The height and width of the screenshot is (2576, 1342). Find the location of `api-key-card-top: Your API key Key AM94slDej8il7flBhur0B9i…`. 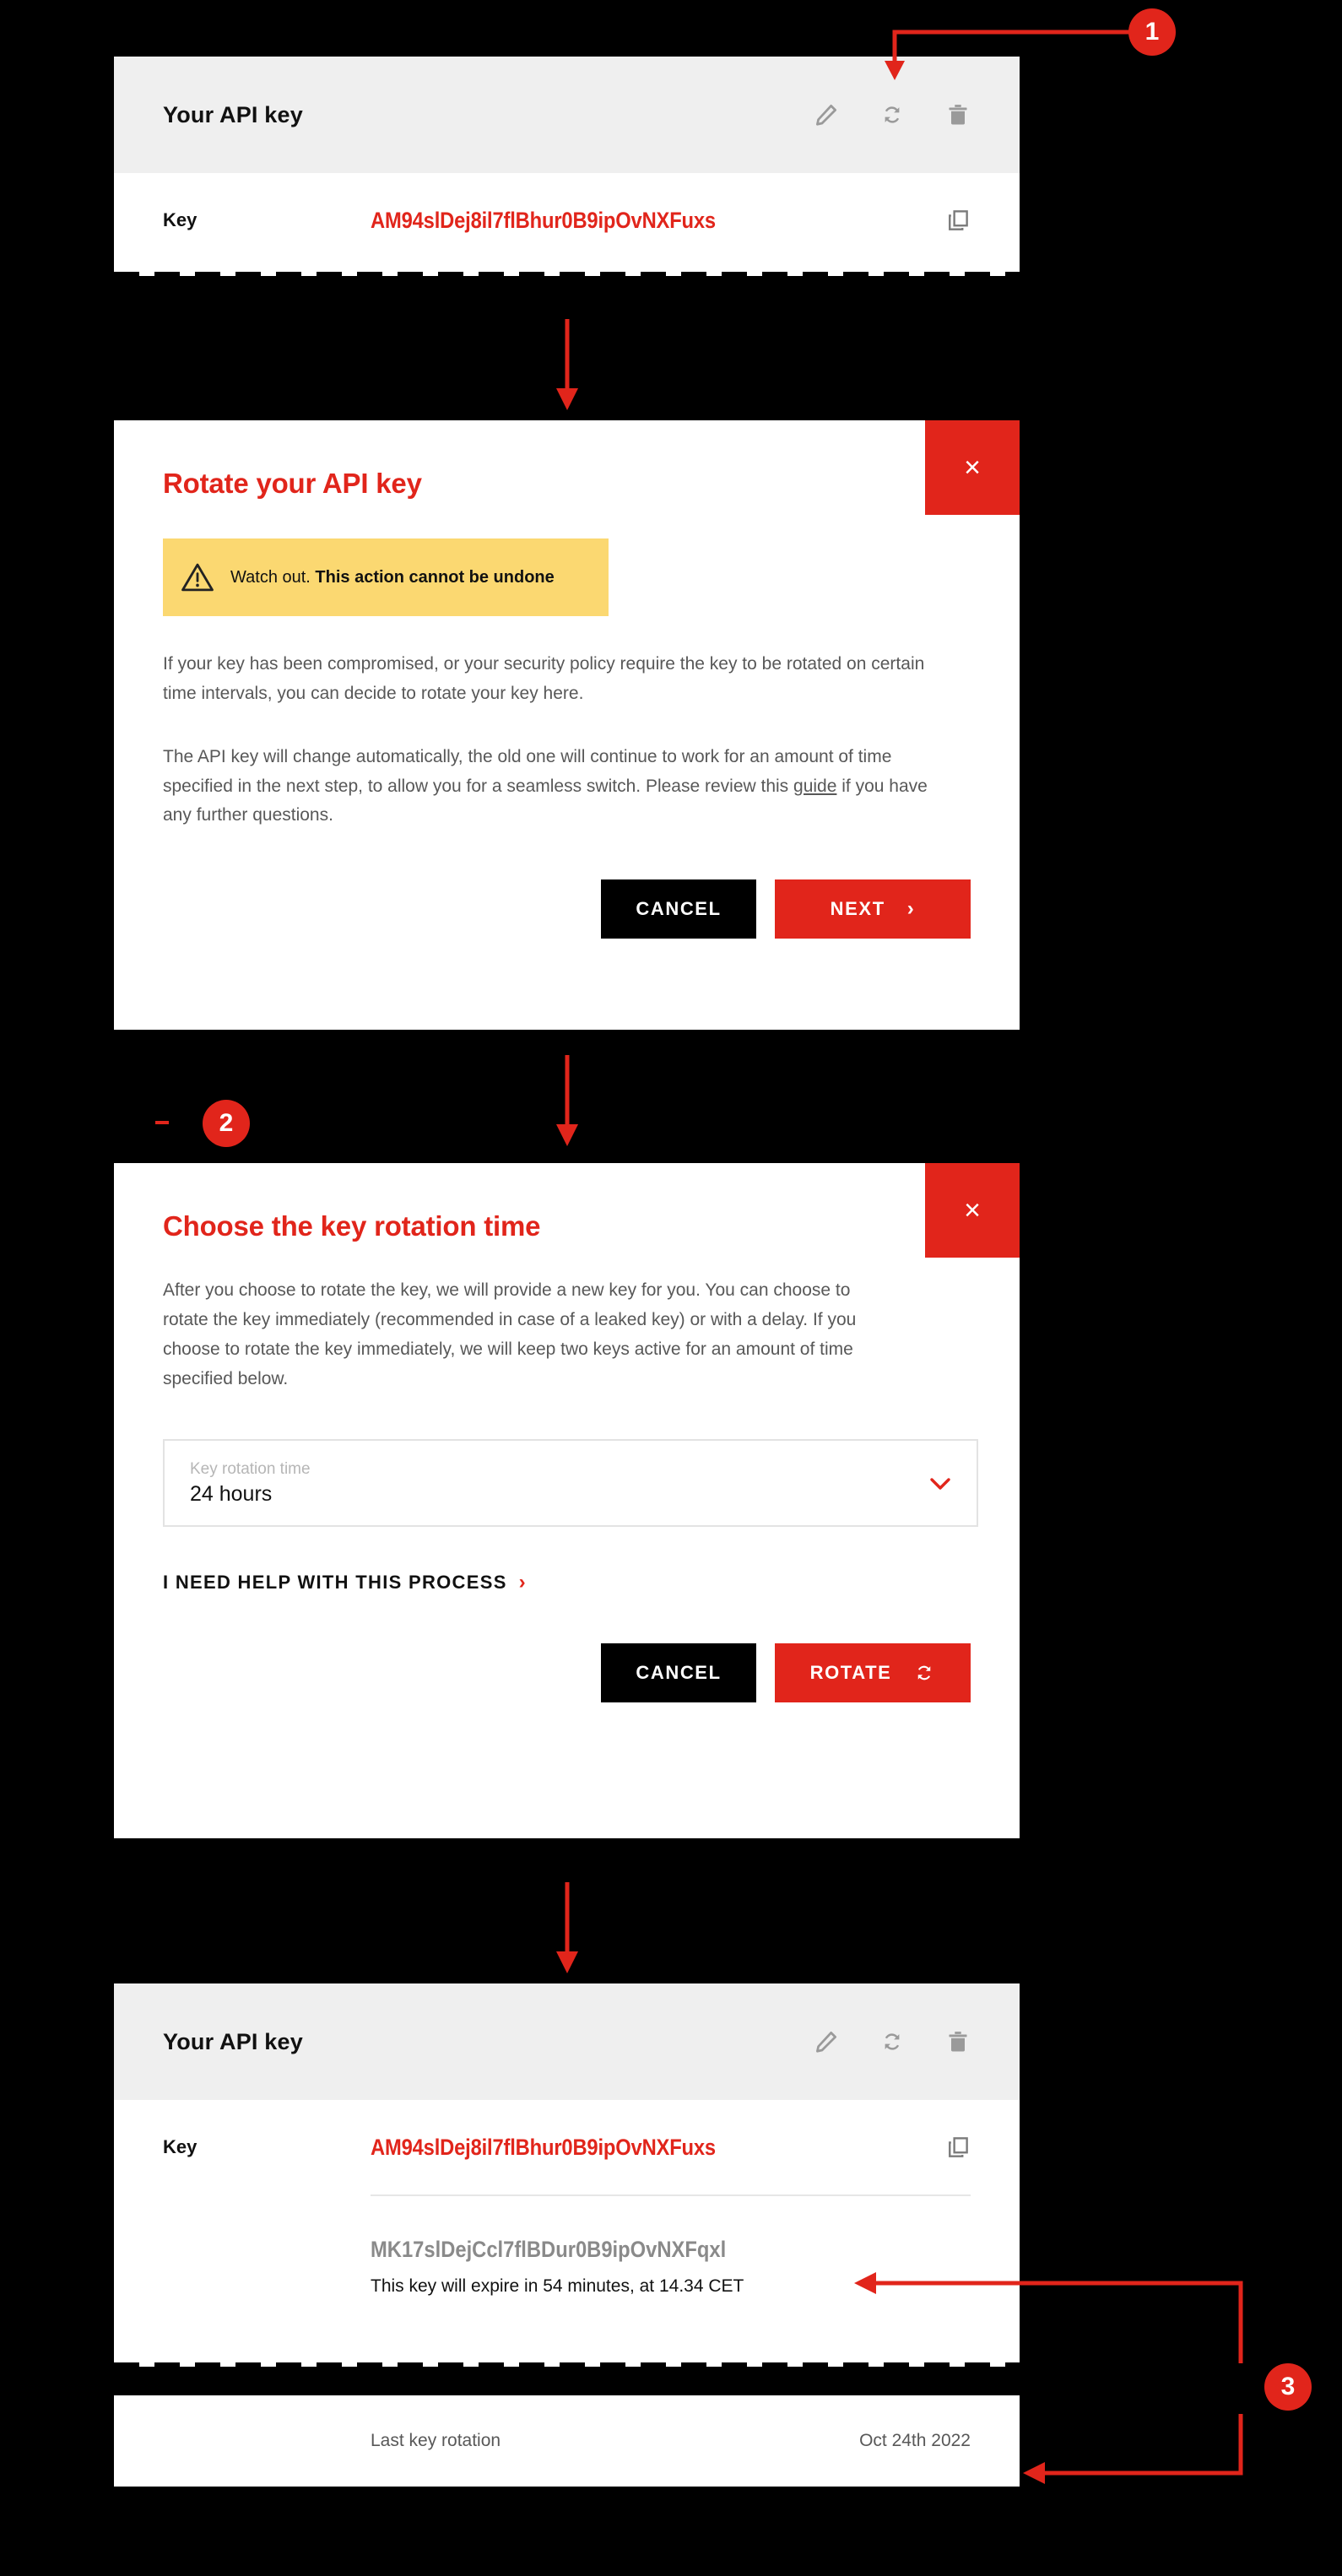

api-key-card-top: Your API key Key AM94slDej8il7flBhur0B9i… is located at coordinates (567, 166).